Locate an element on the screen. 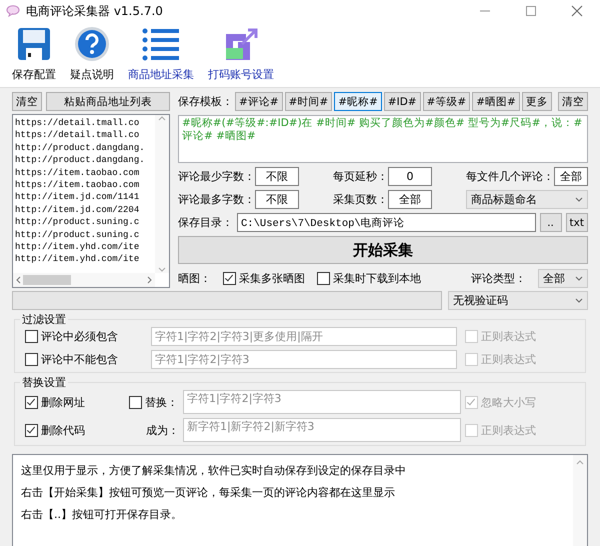 This screenshot has height=546, width=600. images-label: 晒图： is located at coordinates (194, 278).